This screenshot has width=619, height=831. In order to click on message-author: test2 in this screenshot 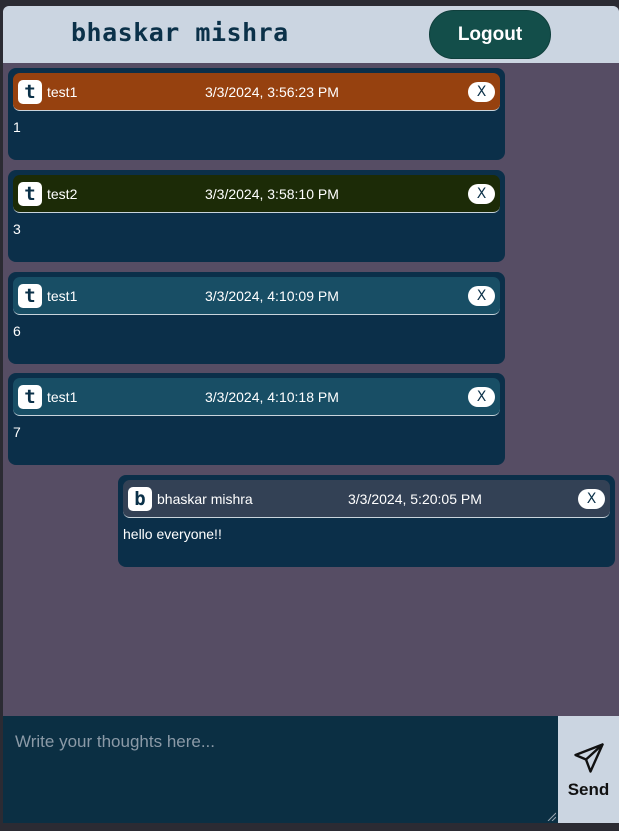, I will do `click(62, 194)`.